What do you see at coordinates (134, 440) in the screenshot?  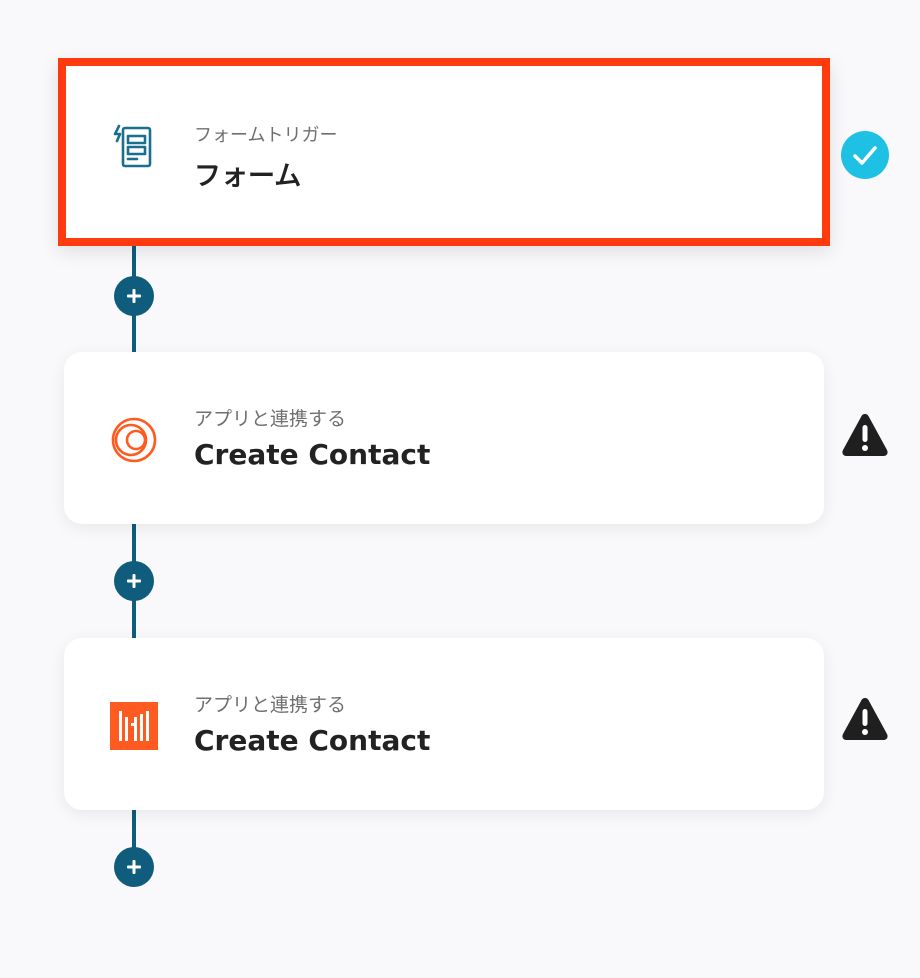 I see `orange-rings-app-icon` at bounding box center [134, 440].